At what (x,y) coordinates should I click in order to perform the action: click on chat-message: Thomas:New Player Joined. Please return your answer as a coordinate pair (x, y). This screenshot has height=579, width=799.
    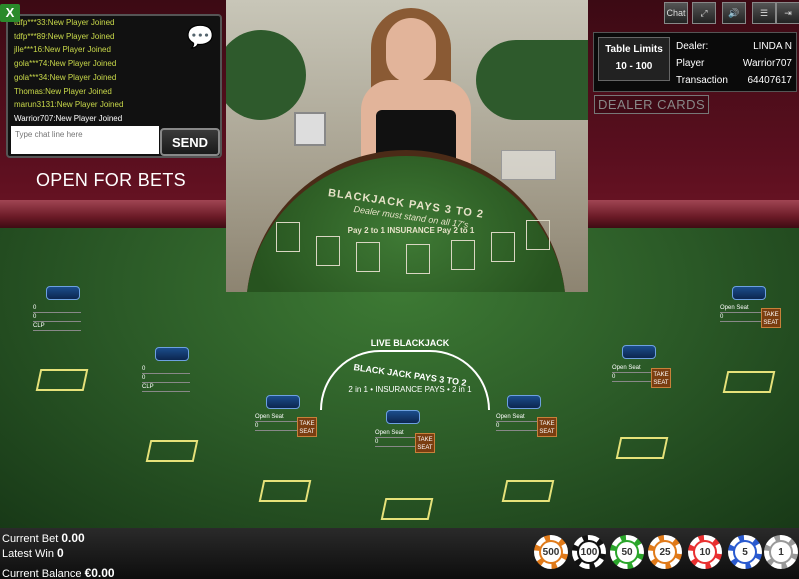
    Looking at the image, I should click on (63, 91).